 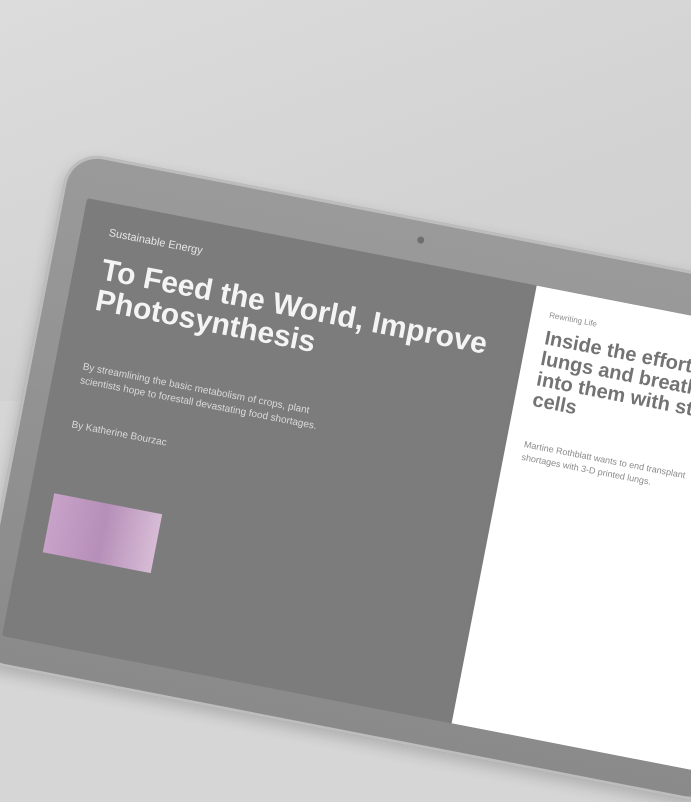 I want to click on section-label: Sustainable Energy, so click(x=155, y=242).